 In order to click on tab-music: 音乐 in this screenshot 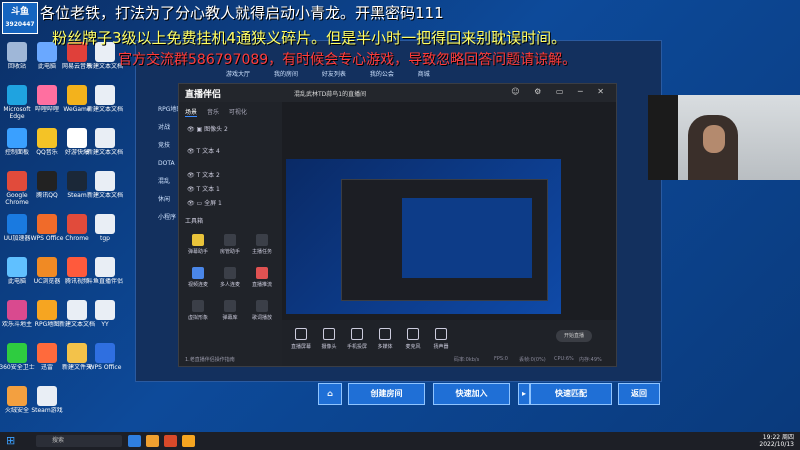, I will do `click(213, 112)`.